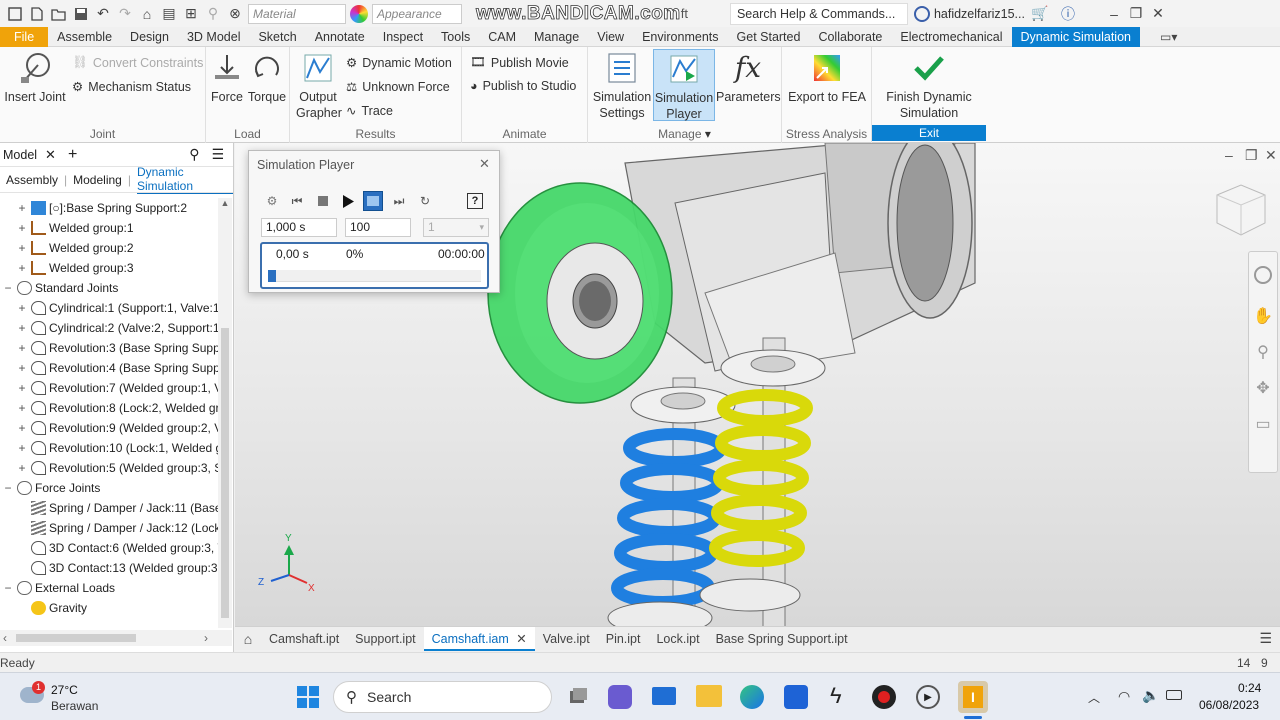  What do you see at coordinates (117, 328) in the screenshot?
I see `tree-item: + Cylindrical:2 (Valve:2, Support:1)` at bounding box center [117, 328].